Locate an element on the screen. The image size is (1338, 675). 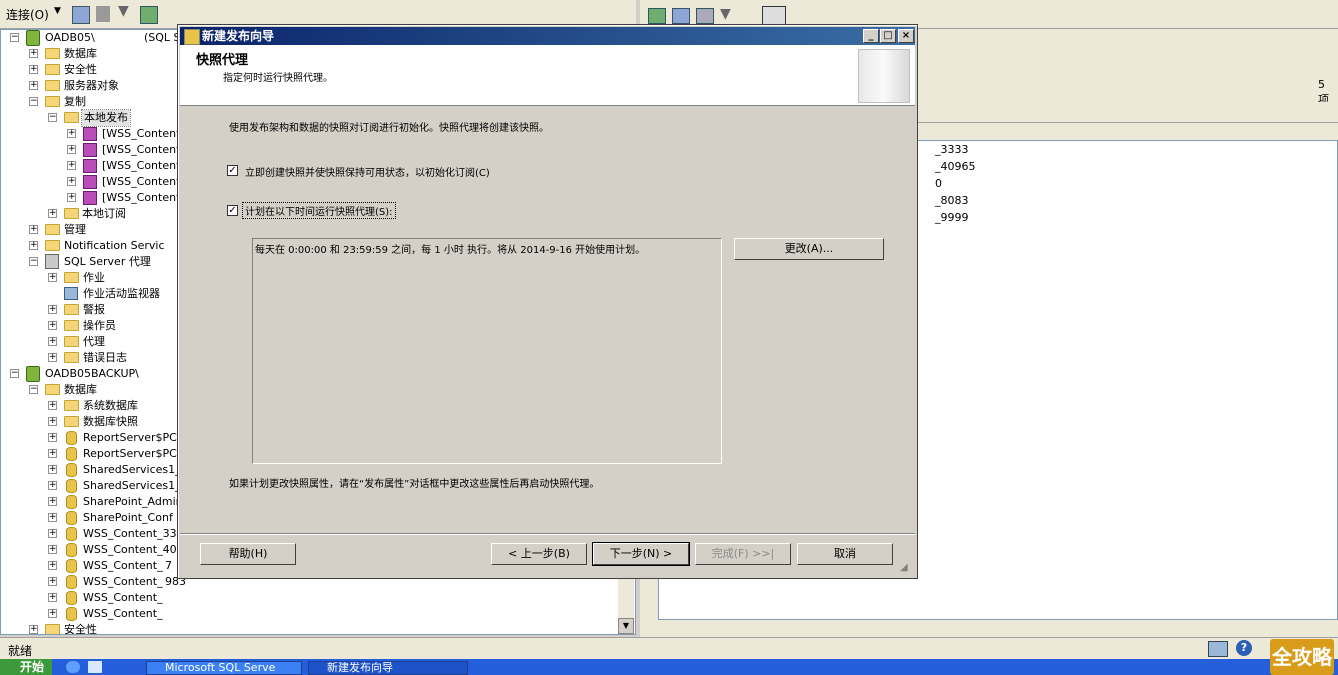
tree-node-server-2: − OADB05BACKUP\ is located at coordinates (101, 374).